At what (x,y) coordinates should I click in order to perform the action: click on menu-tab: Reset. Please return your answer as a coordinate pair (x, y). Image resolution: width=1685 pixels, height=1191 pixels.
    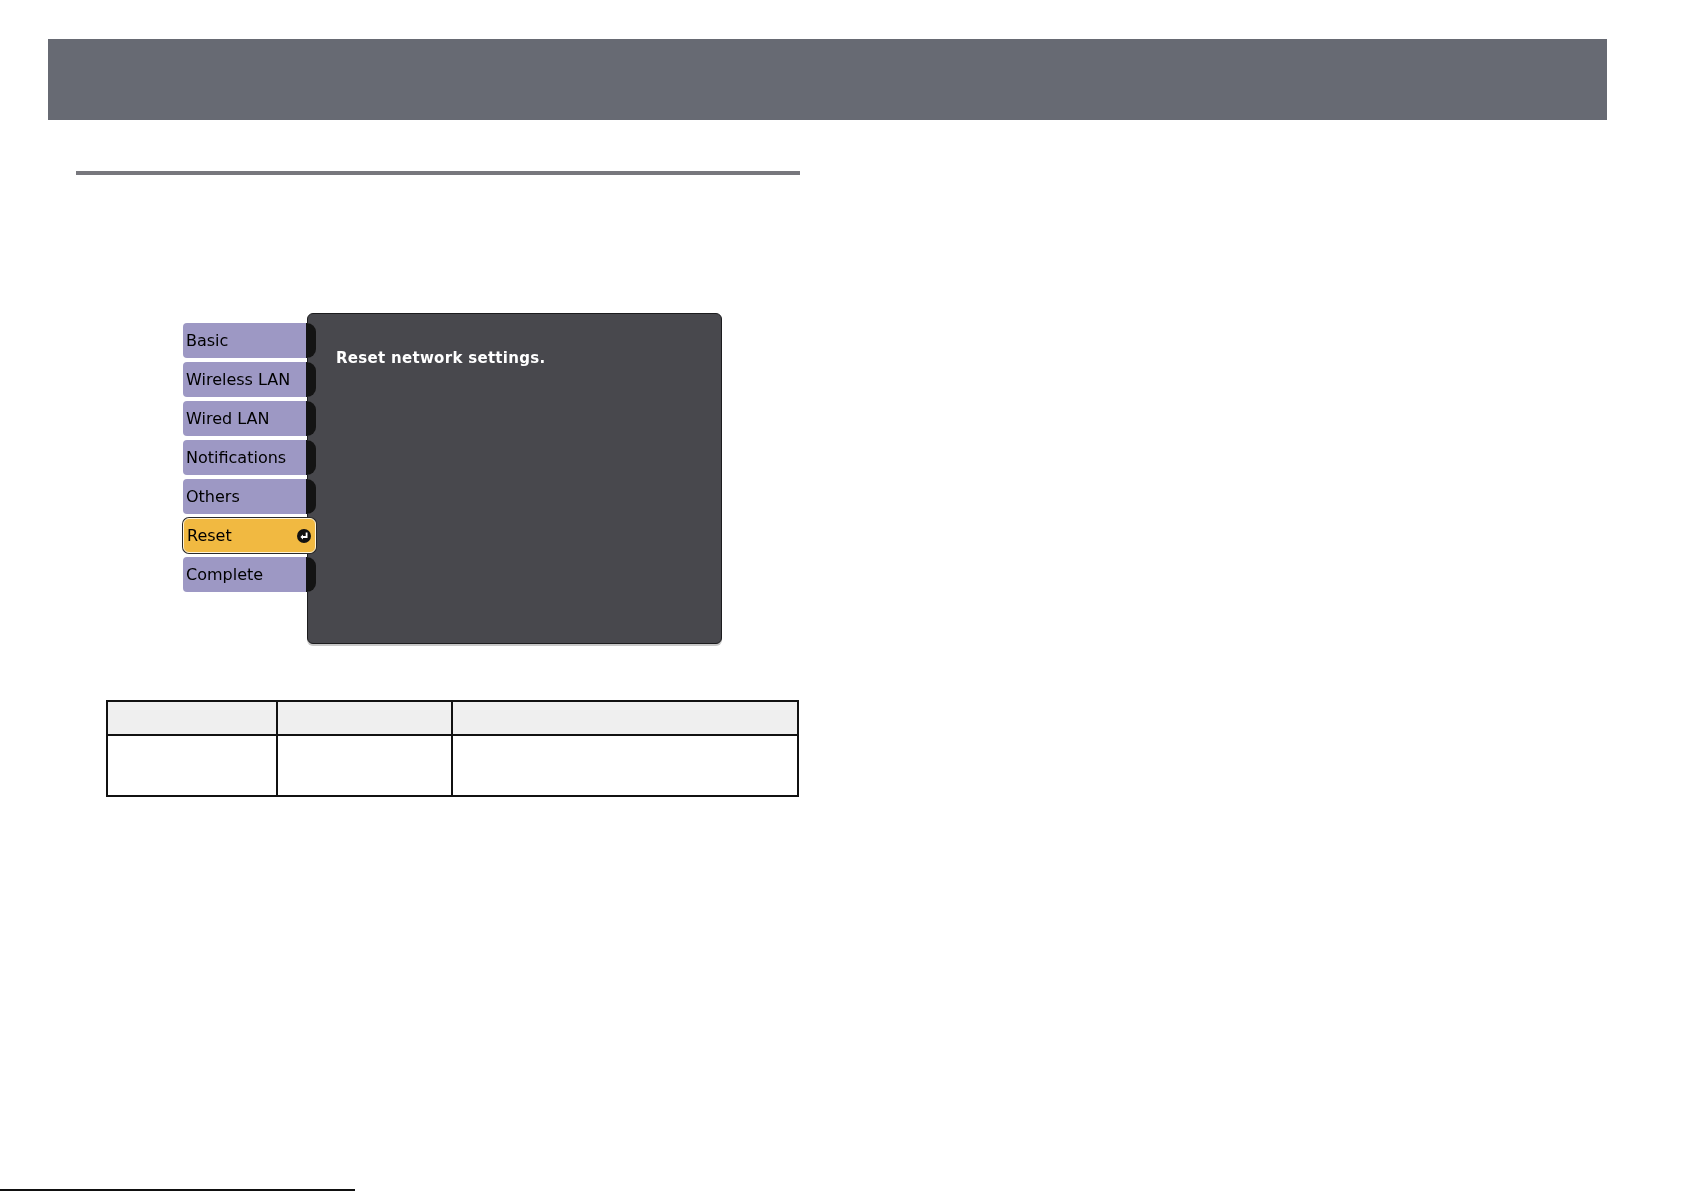
    Looking at the image, I should click on (249, 535).